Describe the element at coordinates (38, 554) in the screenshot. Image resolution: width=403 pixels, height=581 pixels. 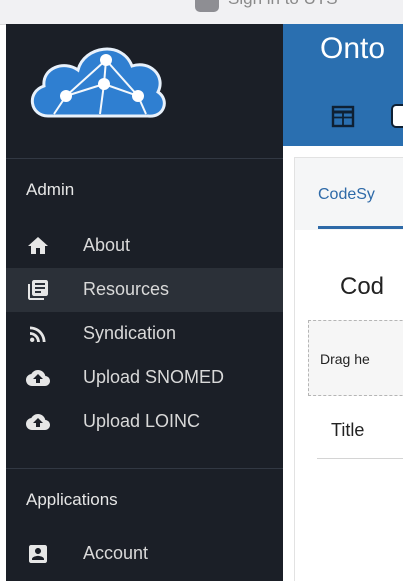
I see `account-box-icon` at that location.